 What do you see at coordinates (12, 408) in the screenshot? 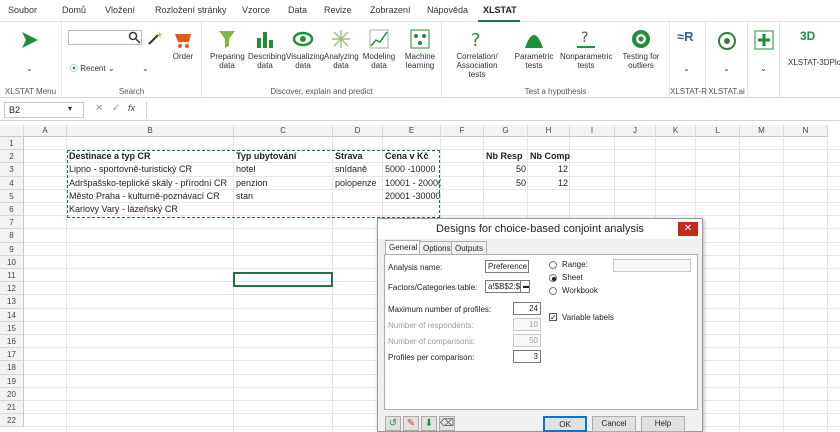
I see `row-header-21: 21` at bounding box center [12, 408].